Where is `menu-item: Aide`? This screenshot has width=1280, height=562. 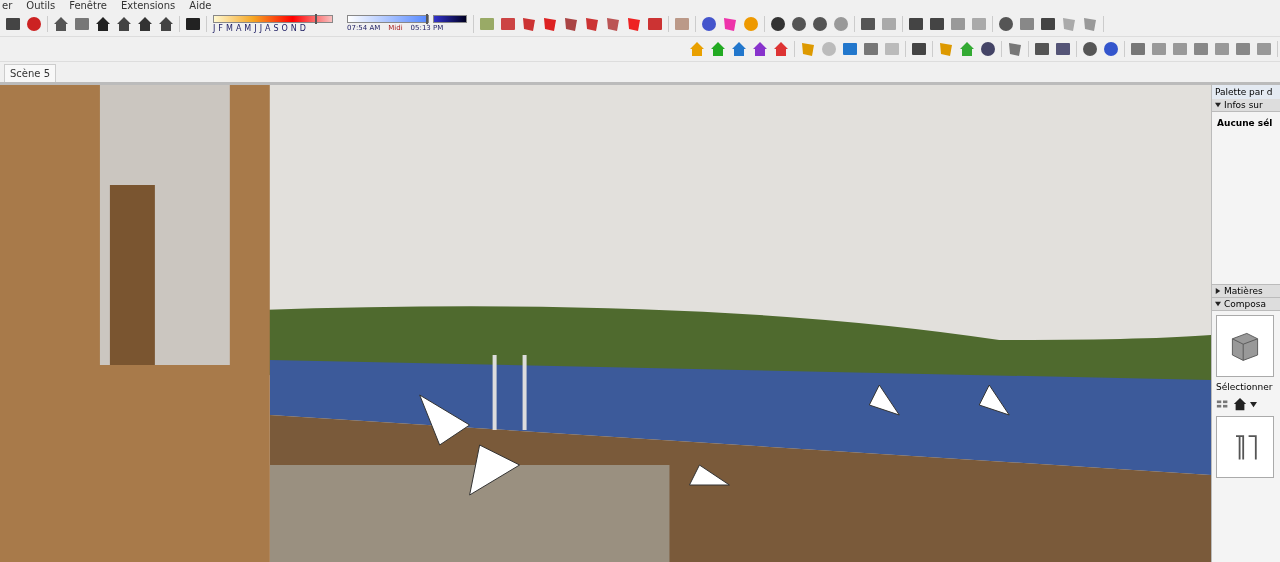 menu-item: Aide is located at coordinates (200, 6).